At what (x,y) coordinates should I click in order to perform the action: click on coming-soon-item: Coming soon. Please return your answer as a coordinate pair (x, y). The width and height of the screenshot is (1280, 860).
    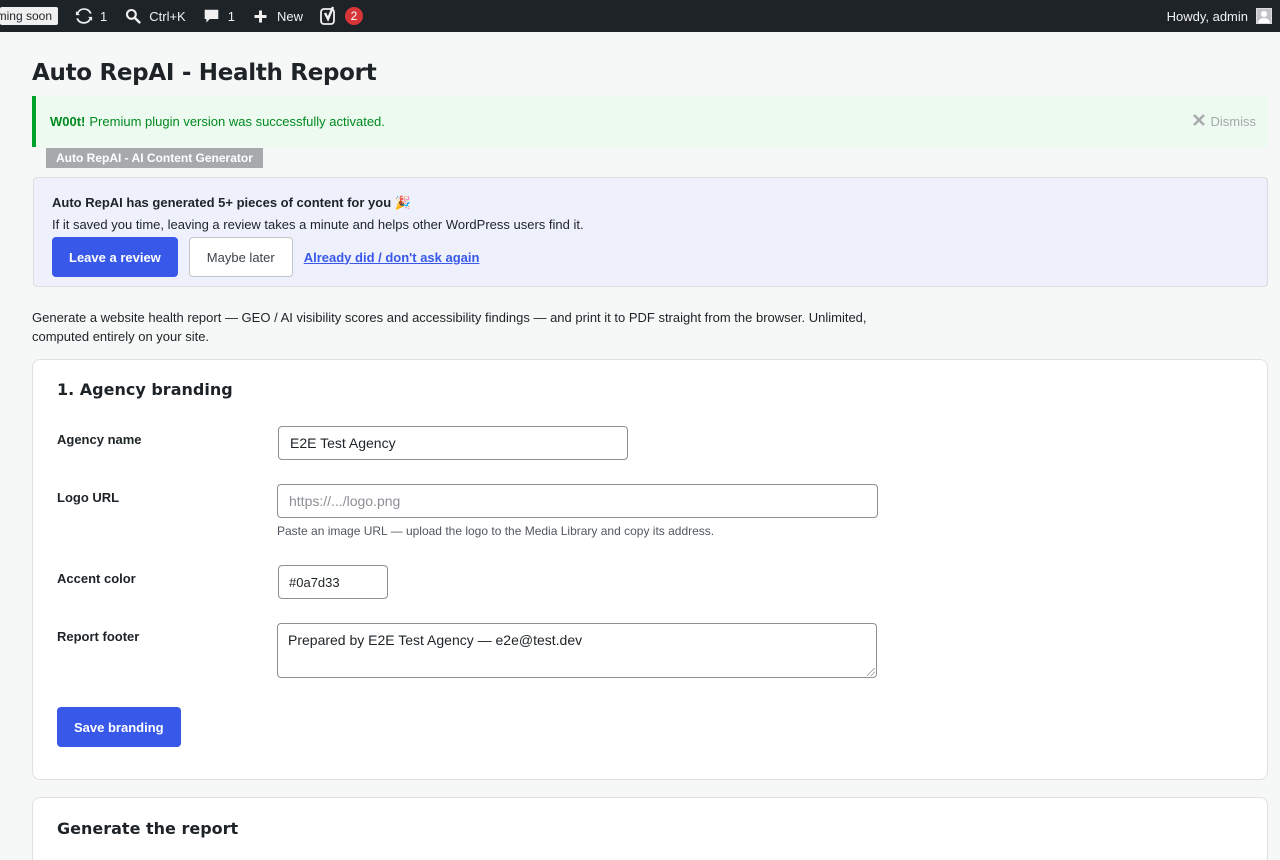
    Looking at the image, I should click on (33, 16).